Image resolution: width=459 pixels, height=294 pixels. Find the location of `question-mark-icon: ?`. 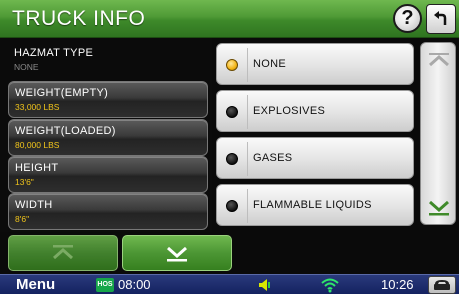

question-mark-icon: ? is located at coordinates (407, 18).